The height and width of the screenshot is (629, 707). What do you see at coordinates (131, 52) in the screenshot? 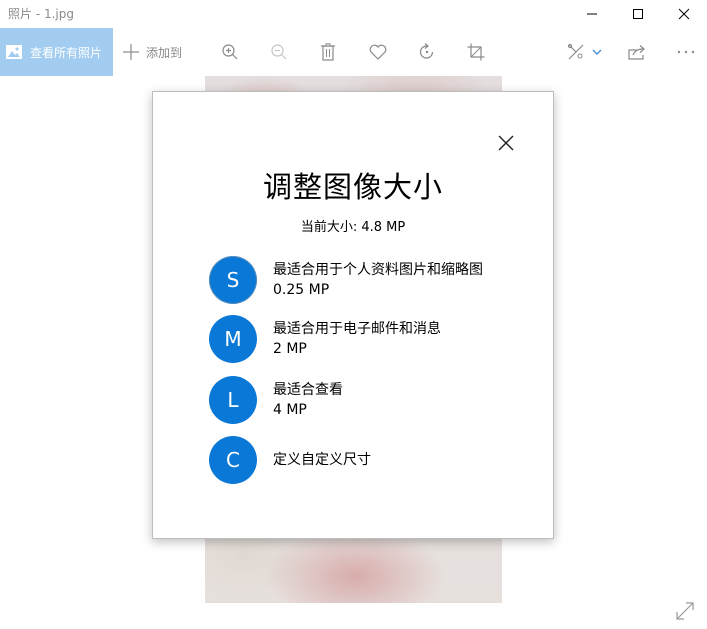
I see `plus-icon` at bounding box center [131, 52].